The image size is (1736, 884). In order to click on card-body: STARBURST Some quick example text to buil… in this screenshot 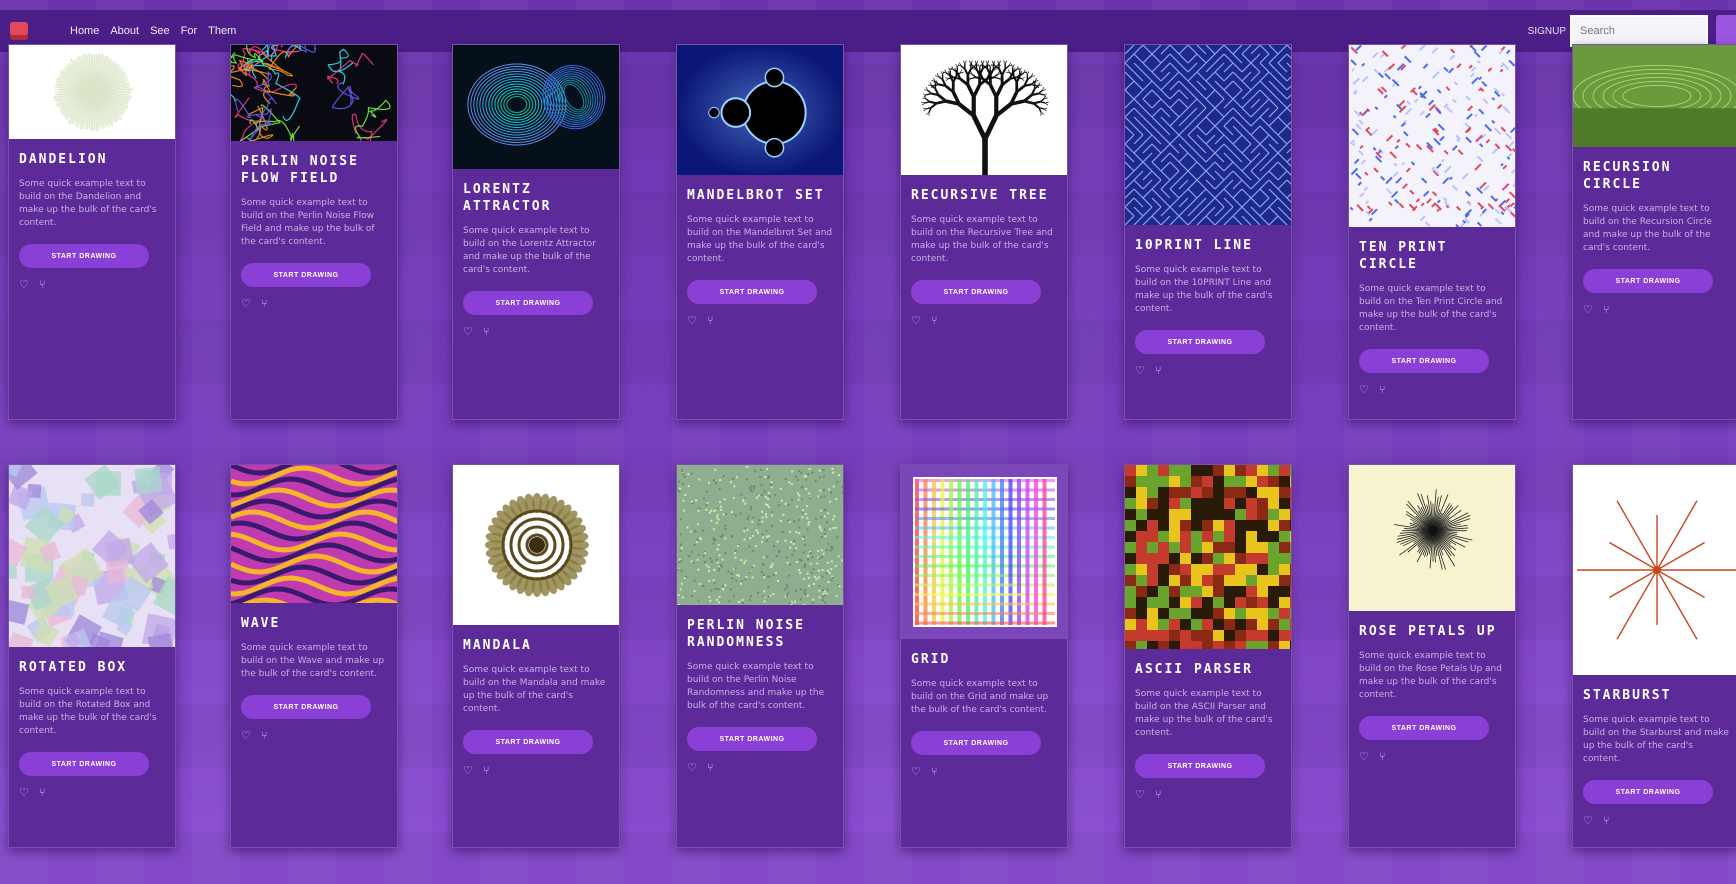, I will do `click(1654, 751)`.